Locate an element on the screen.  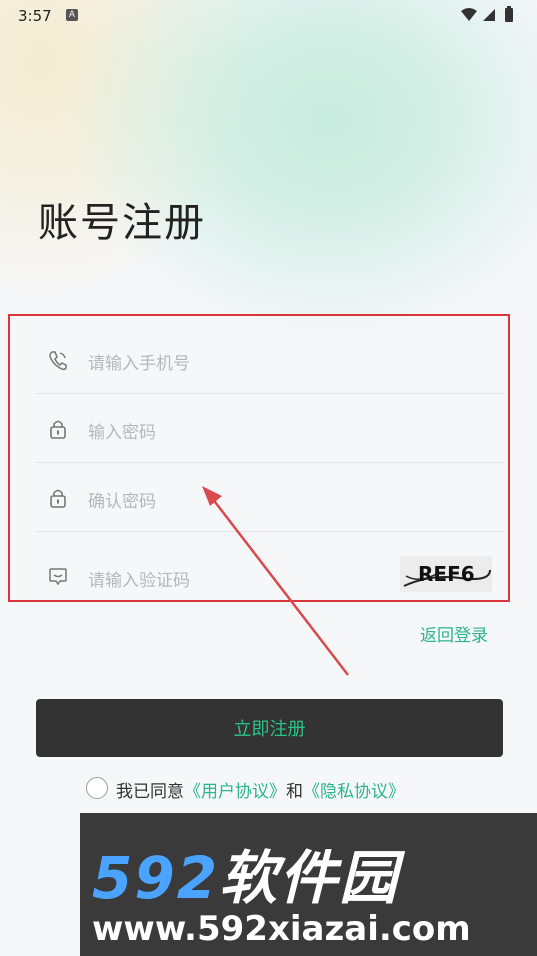
register-button: 立即注册 is located at coordinates (269, 728).